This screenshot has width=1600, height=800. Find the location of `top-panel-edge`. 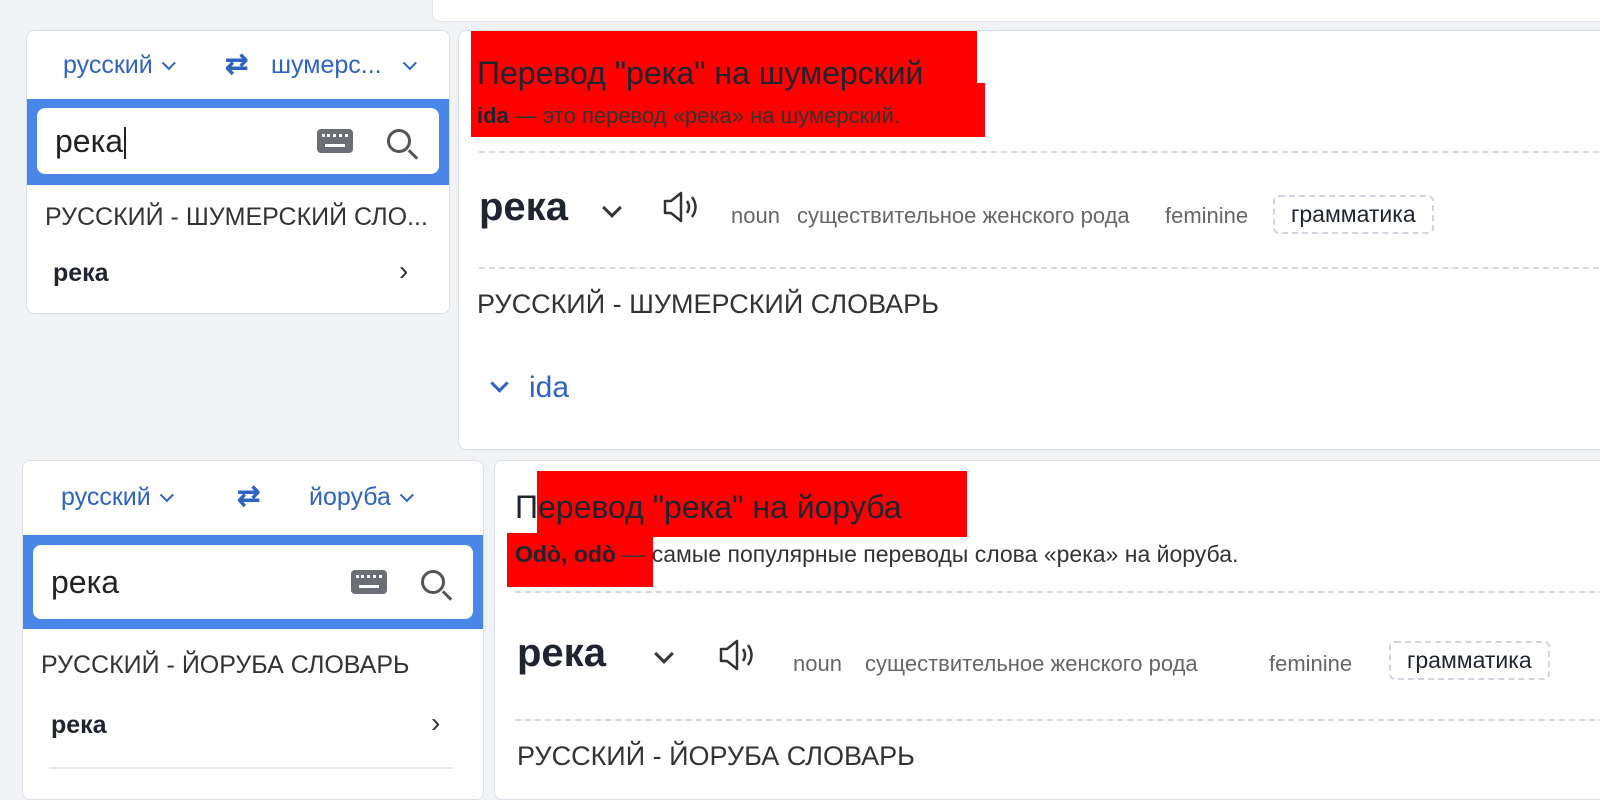

top-panel-edge is located at coordinates (1016, 11).